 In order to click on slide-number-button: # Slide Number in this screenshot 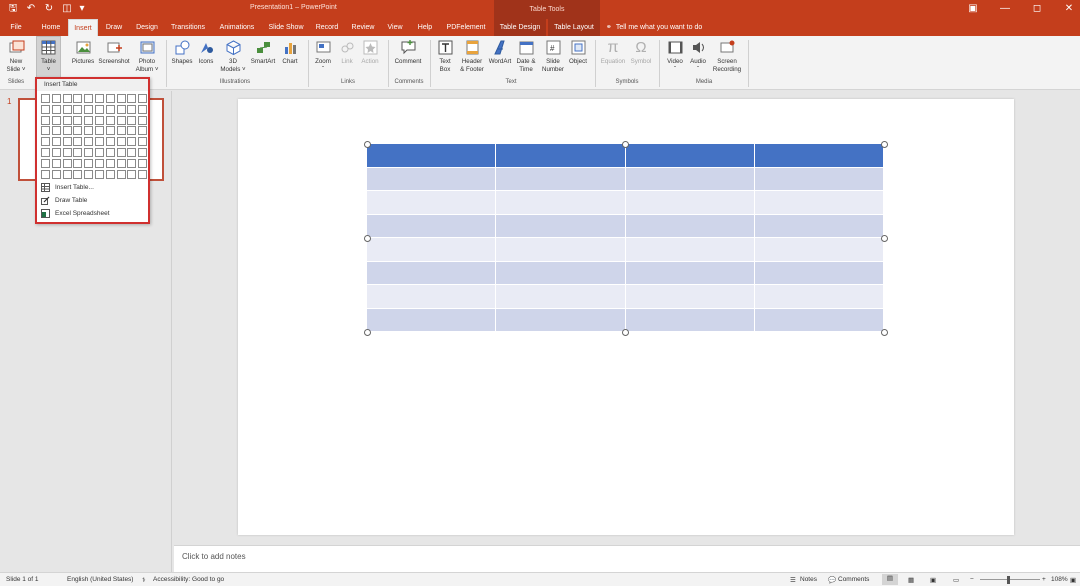, I will do `click(553, 56)`.